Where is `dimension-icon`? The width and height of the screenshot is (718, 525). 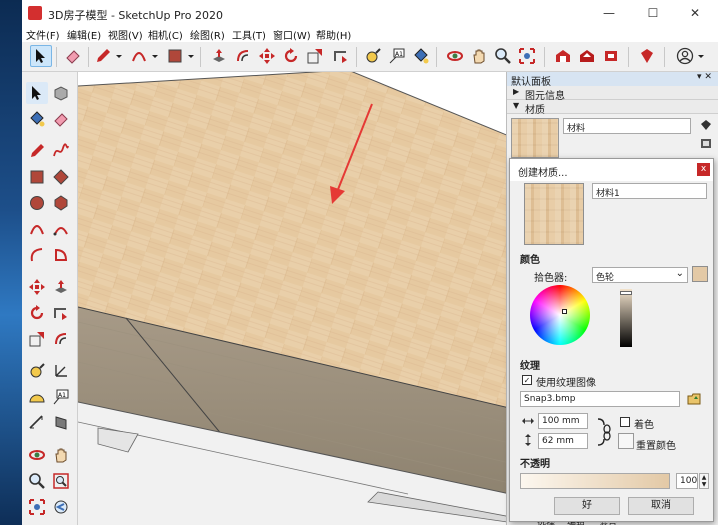 dimension-icon is located at coordinates (37, 423).